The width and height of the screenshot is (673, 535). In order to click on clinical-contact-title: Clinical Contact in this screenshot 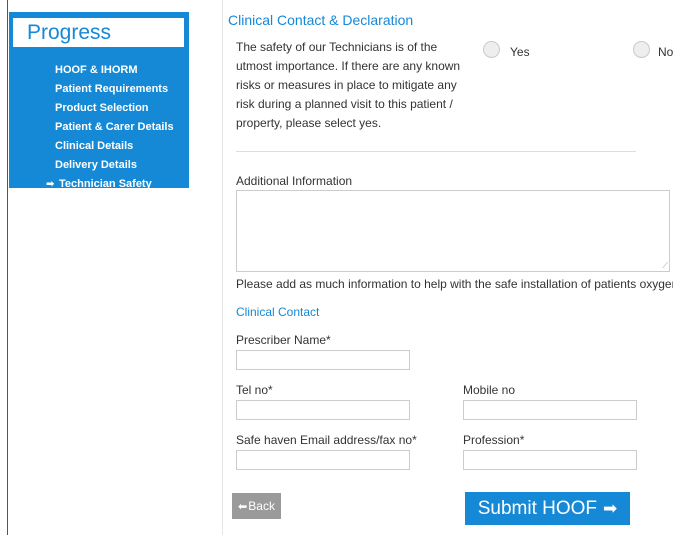, I will do `click(278, 312)`.